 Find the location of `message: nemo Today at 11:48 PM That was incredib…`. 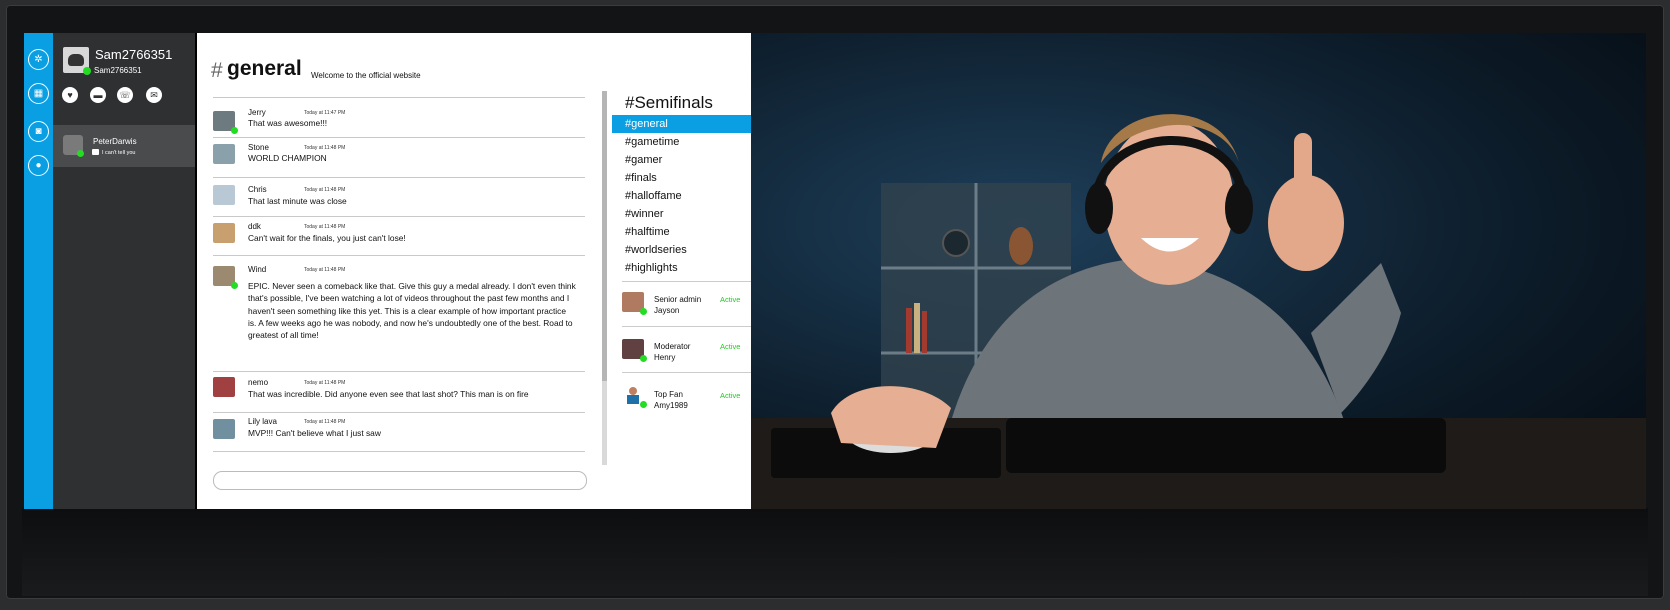

message: nemo Today at 11:48 PM That was incredib… is located at coordinates (399, 391).